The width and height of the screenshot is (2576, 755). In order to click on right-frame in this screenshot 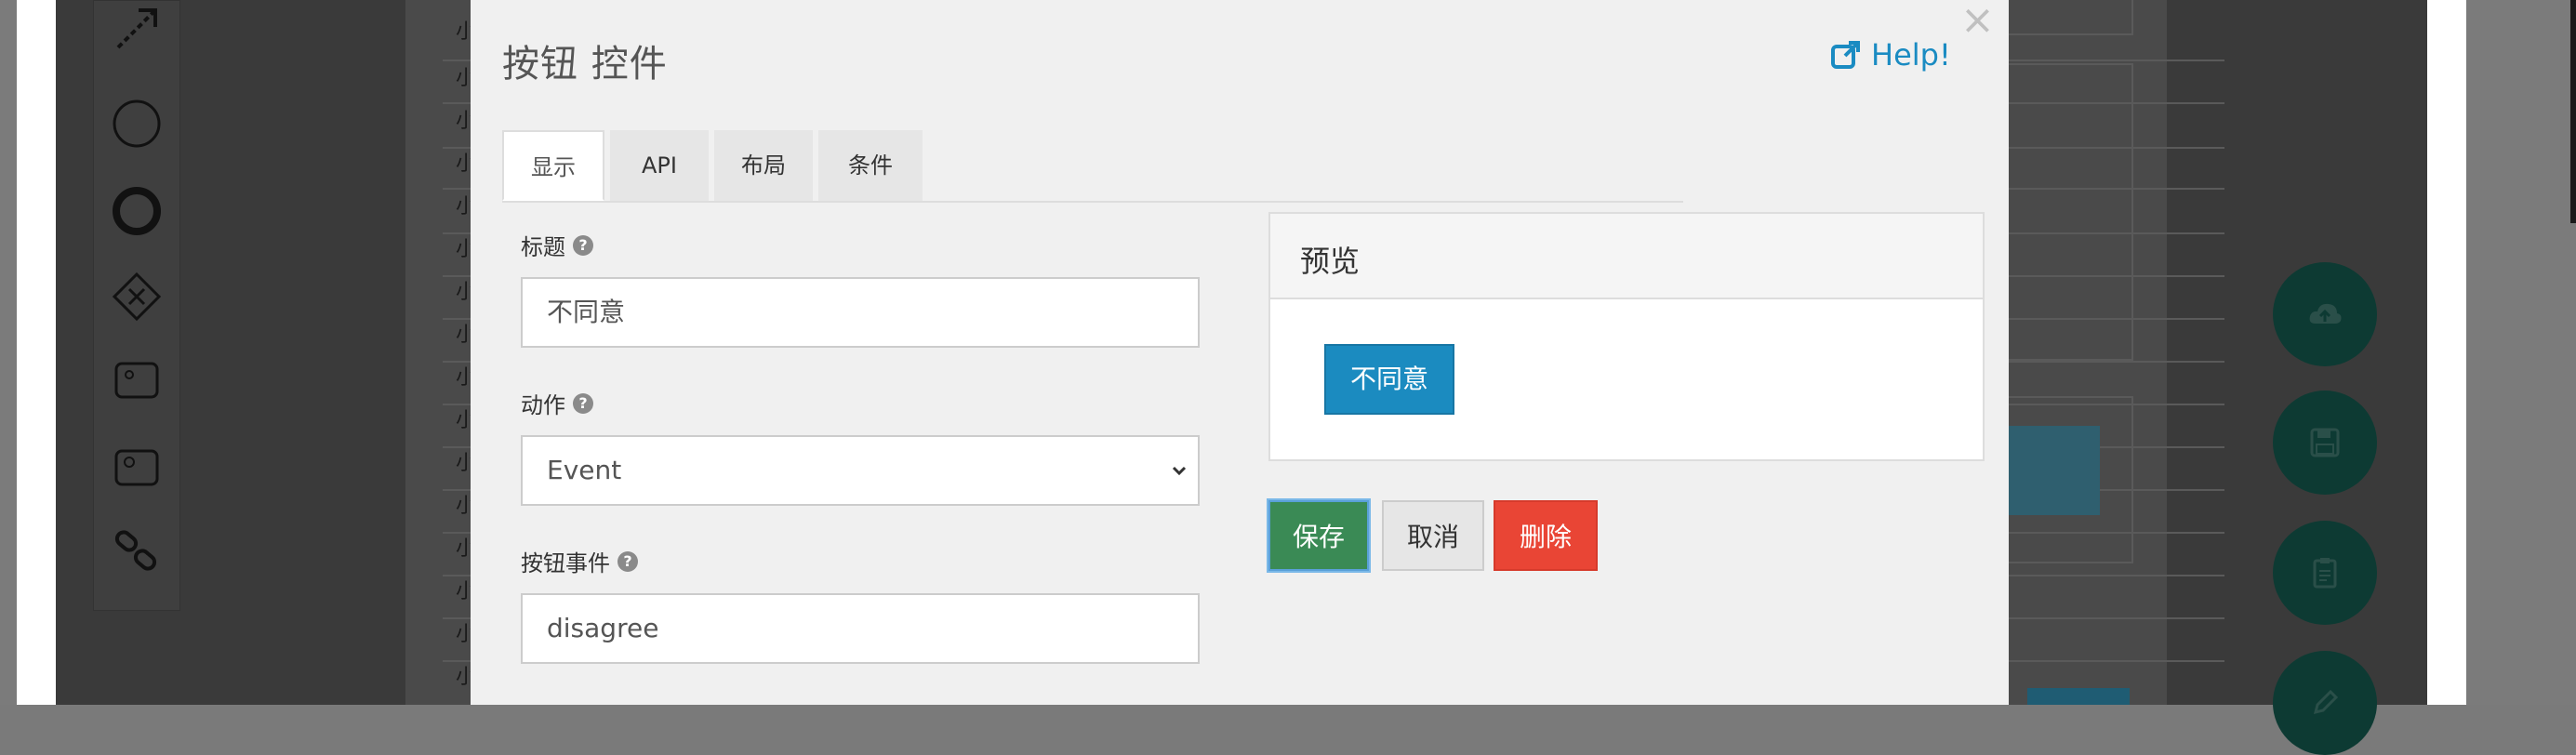, I will do `click(2521, 352)`.